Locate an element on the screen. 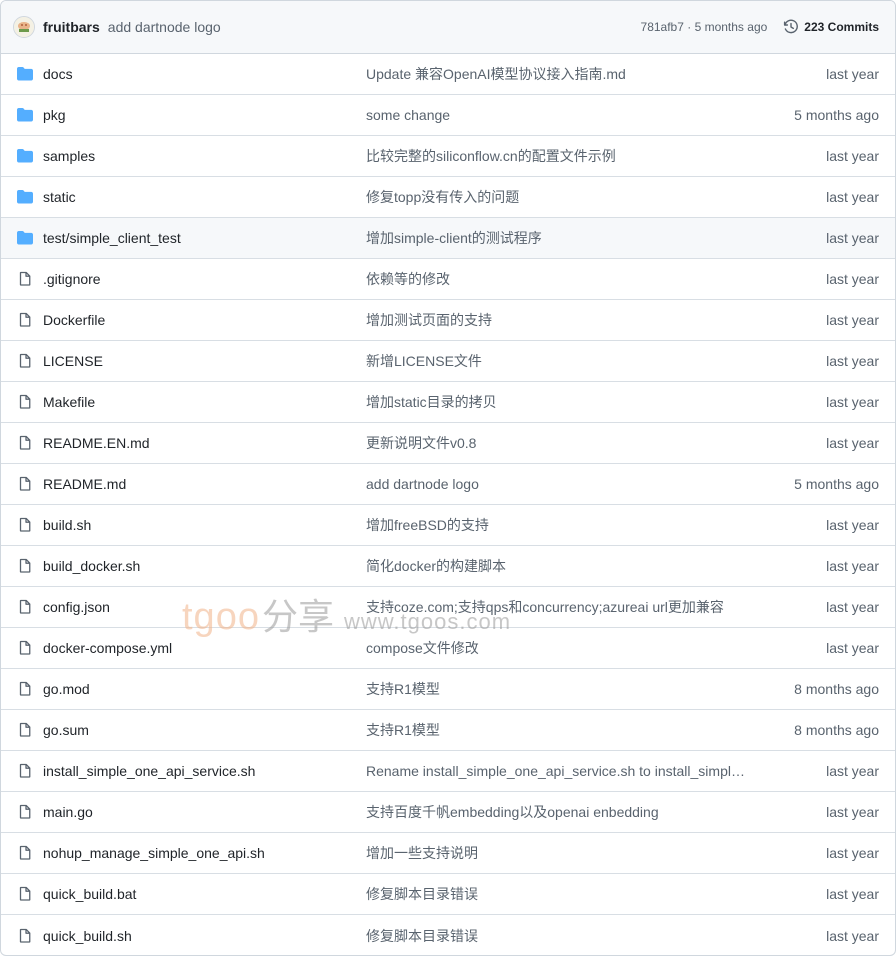 The height and width of the screenshot is (956, 896). file-row: .gitignore 依赖等的修改 last year is located at coordinates (448, 279).